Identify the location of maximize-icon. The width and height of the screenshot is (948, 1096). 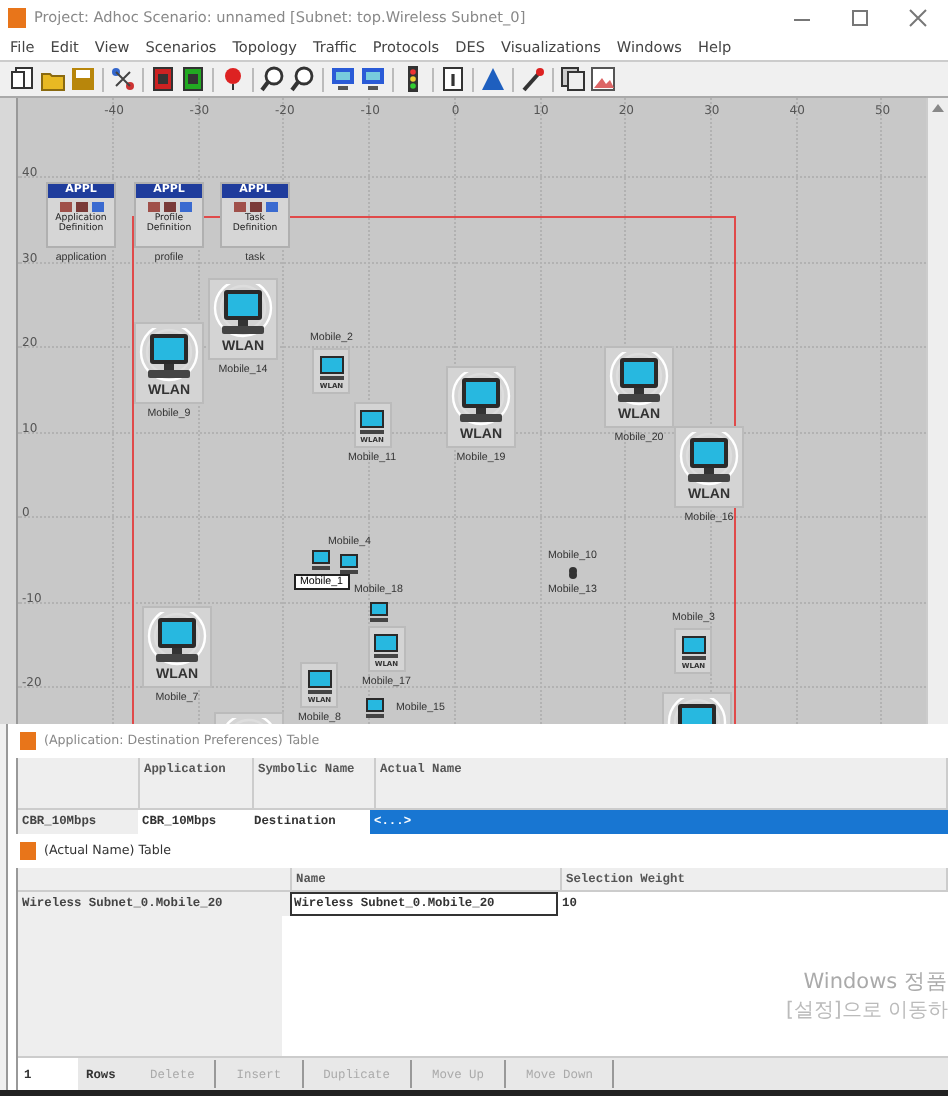
(860, 17).